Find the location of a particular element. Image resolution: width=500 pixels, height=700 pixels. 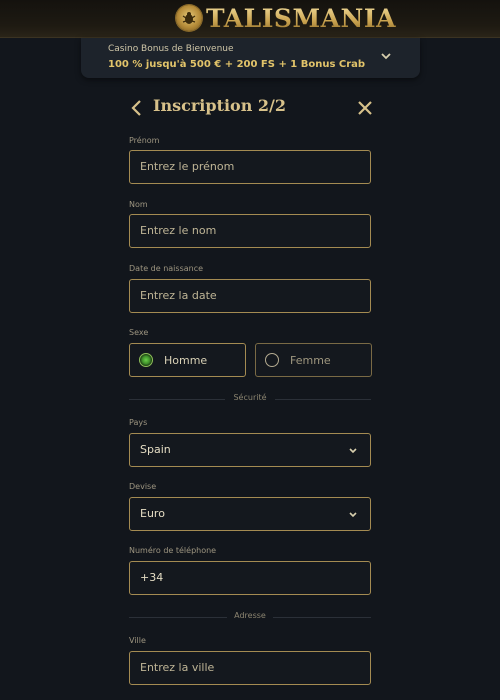

radio-selected-icon is located at coordinates (146, 360).